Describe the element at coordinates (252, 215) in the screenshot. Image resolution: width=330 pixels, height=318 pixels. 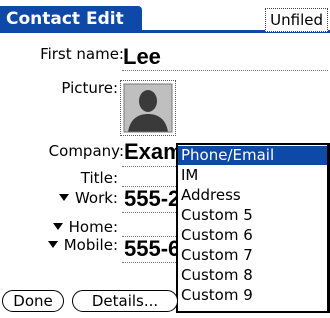
I see `popup-item-custom-5: Custom 5` at that location.